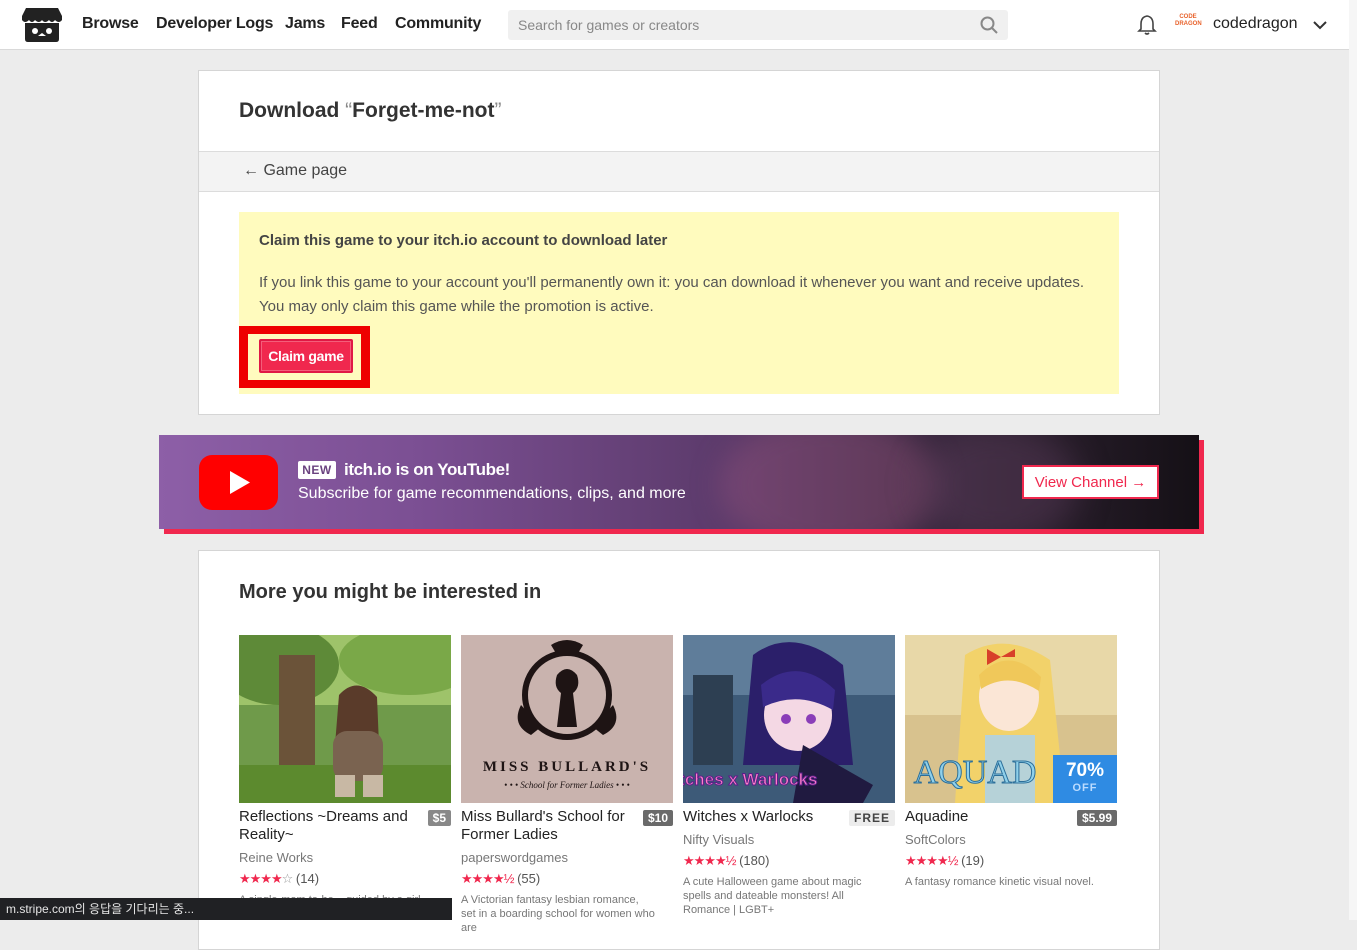  I want to click on game-title: Aquadine, so click(995, 817).